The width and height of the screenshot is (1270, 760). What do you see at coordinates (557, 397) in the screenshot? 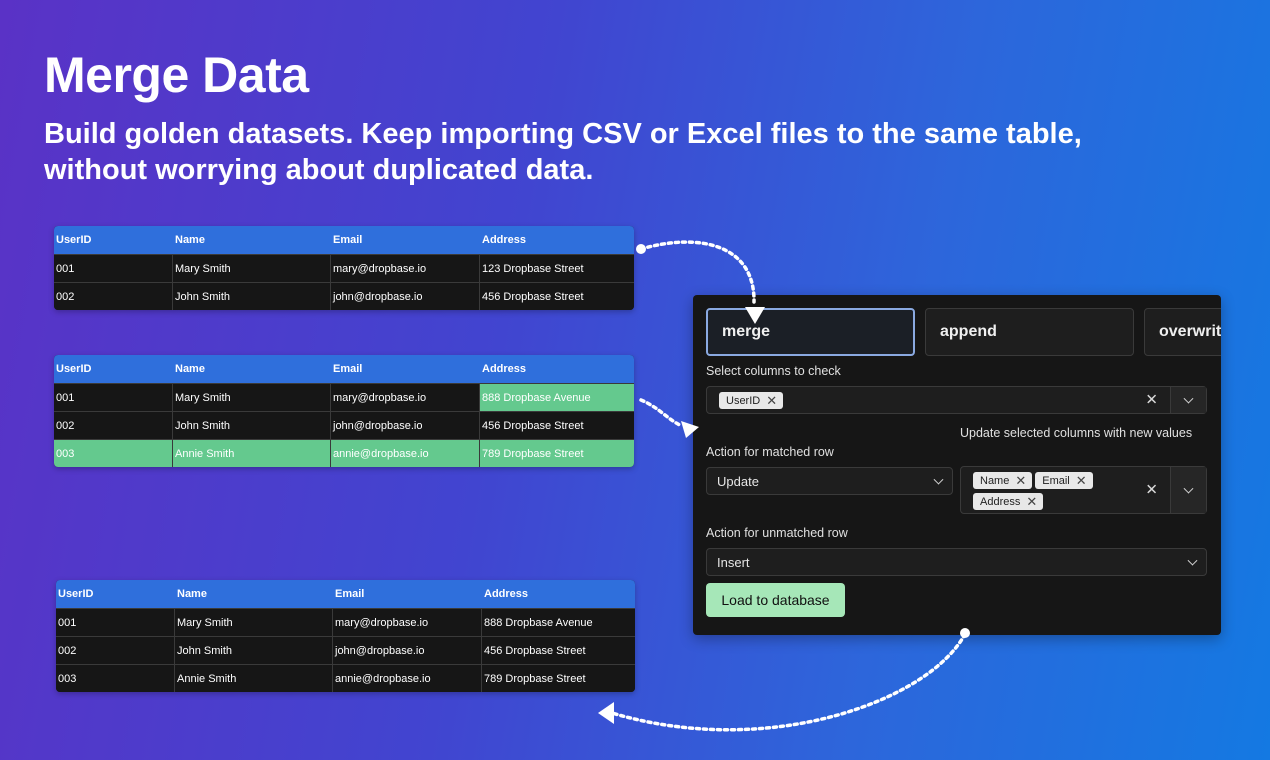
I see `changed-cell: 888 Dropbase Avenue` at bounding box center [557, 397].